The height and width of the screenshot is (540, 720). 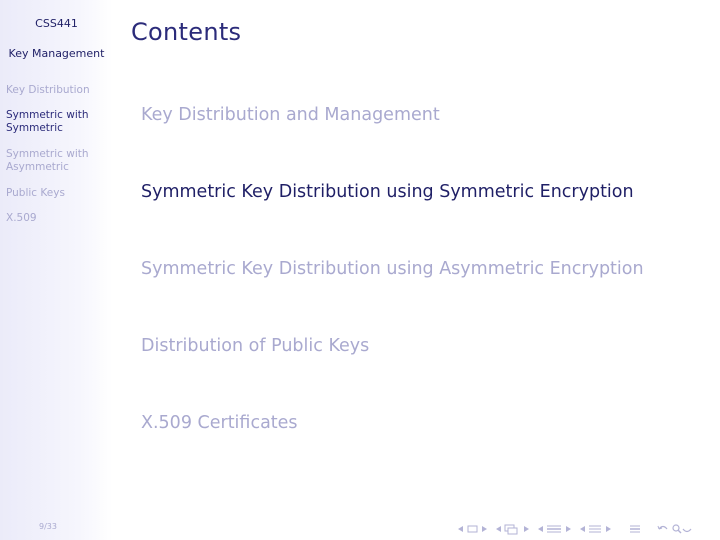 What do you see at coordinates (51, 122) in the screenshot?
I see `sidebar-item-symmetric-with-symmetric: Symmetric with Symmetric` at bounding box center [51, 122].